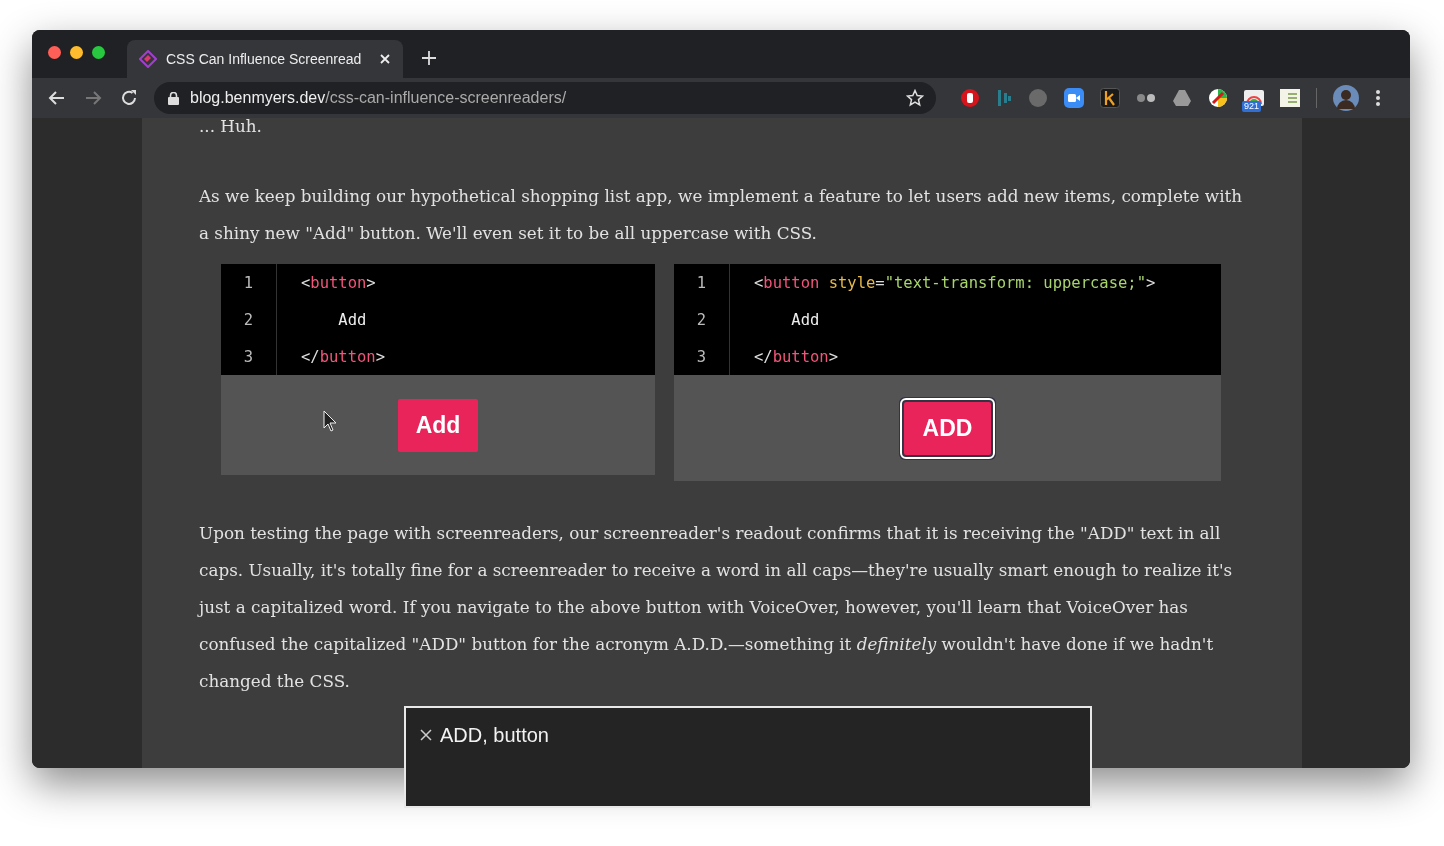 The height and width of the screenshot is (846, 1444). What do you see at coordinates (148, 59) in the screenshot?
I see `diamond-logo-icon` at bounding box center [148, 59].